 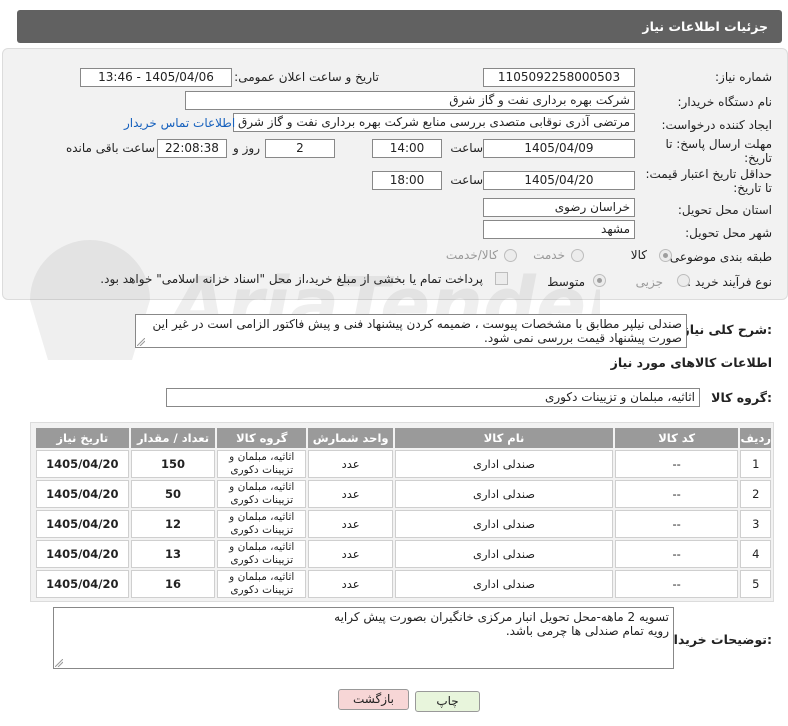 I want to click on city-field: مشهد, so click(x=559, y=229).